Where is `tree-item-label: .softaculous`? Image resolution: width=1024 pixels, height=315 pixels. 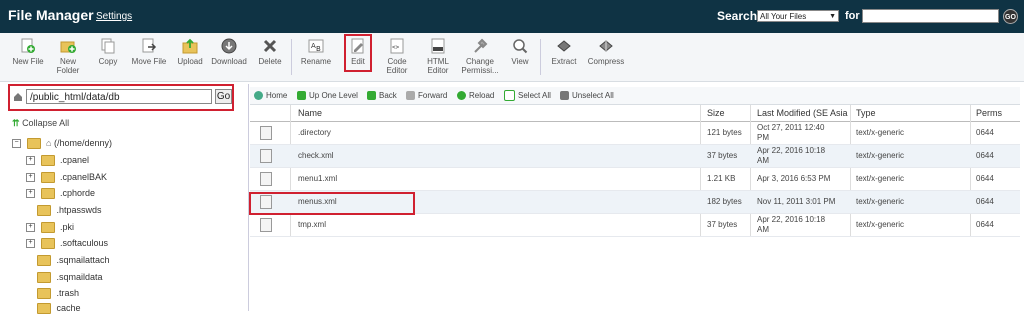
tree-item-label: .softaculous is located at coordinates (84, 243).